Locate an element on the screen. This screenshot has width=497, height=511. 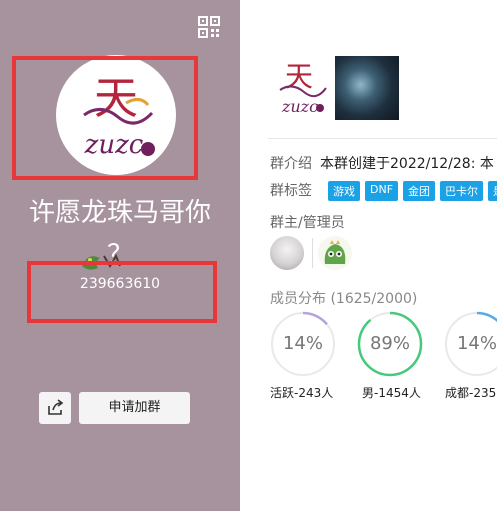
admins-label: 群主/管理员 is located at coordinates (307, 223).